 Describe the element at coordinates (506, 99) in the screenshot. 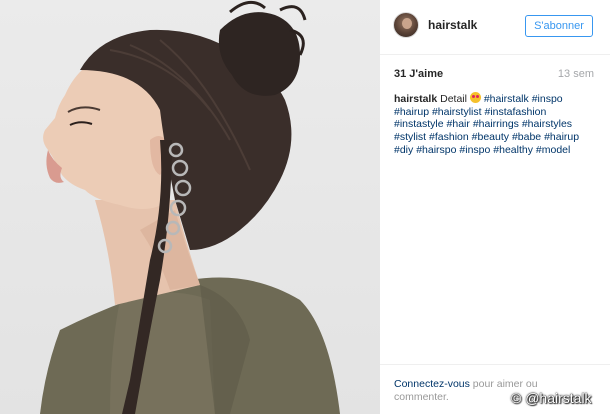

I see `hashtag-link: #hairstalk` at that location.